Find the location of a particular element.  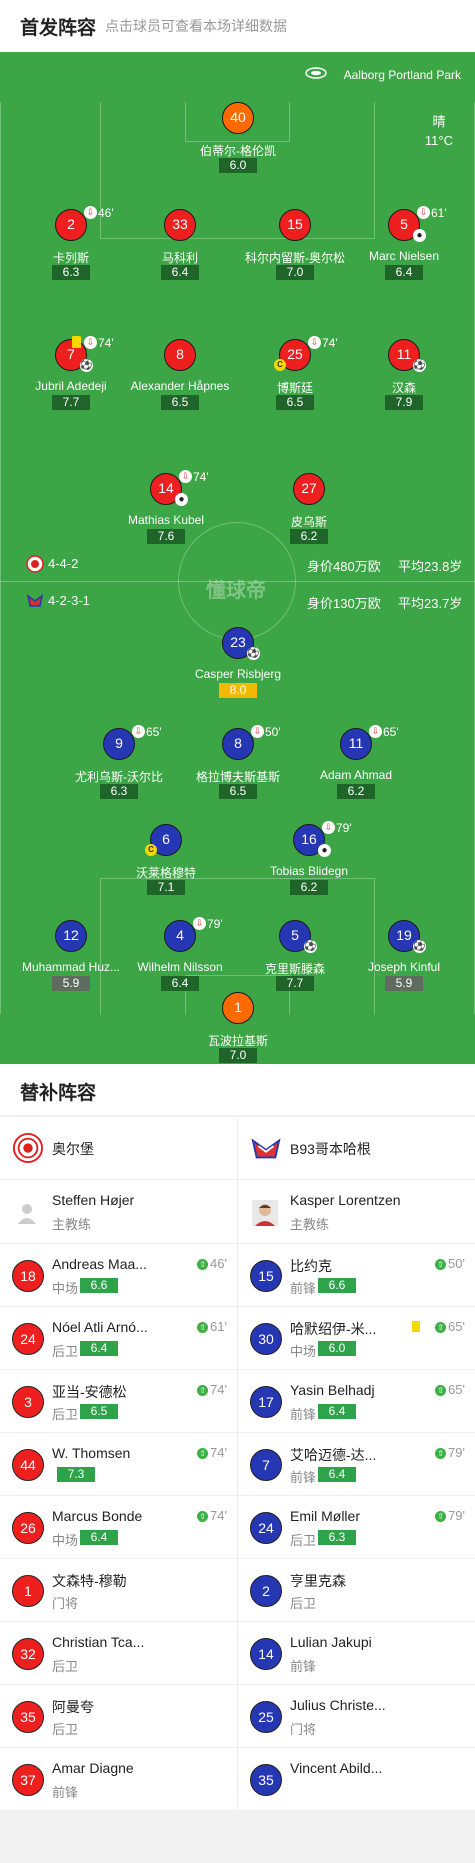

venue-name: Aalborg Portland Park is located at coordinates (402, 75).